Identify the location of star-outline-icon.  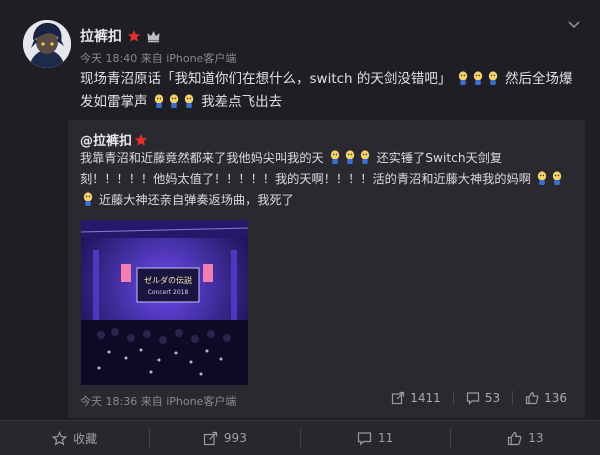
(60, 438).